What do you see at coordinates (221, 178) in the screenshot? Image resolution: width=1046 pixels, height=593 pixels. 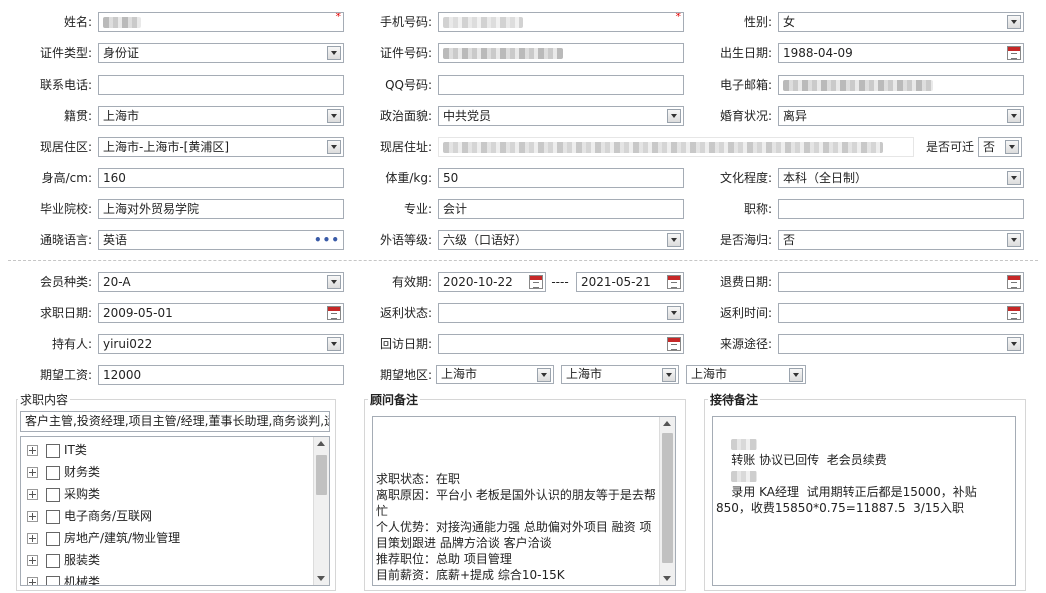 I see `height-field: 160` at bounding box center [221, 178].